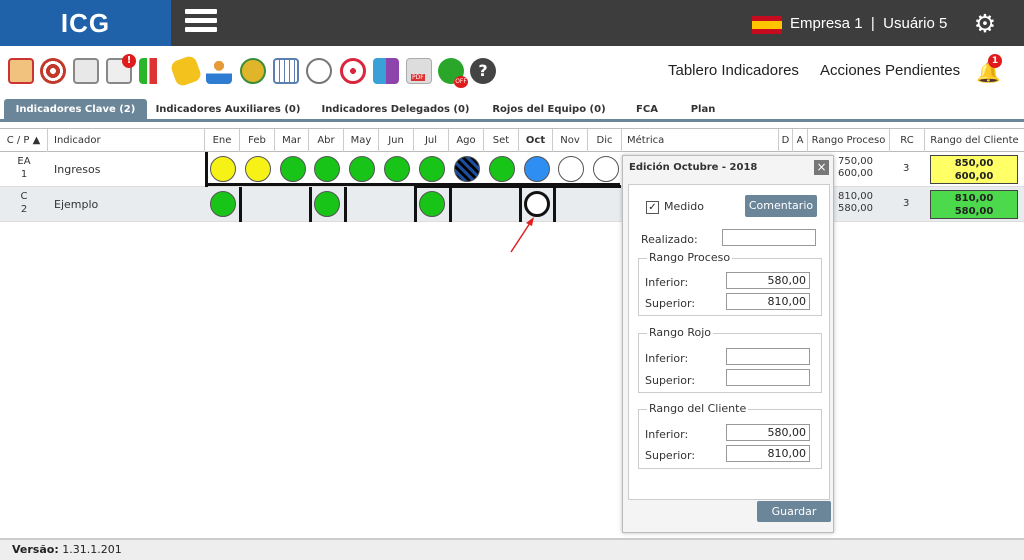 The image size is (1024, 560). What do you see at coordinates (700, 141) in the screenshot?
I see `col-metric: Métrica` at bounding box center [700, 141].